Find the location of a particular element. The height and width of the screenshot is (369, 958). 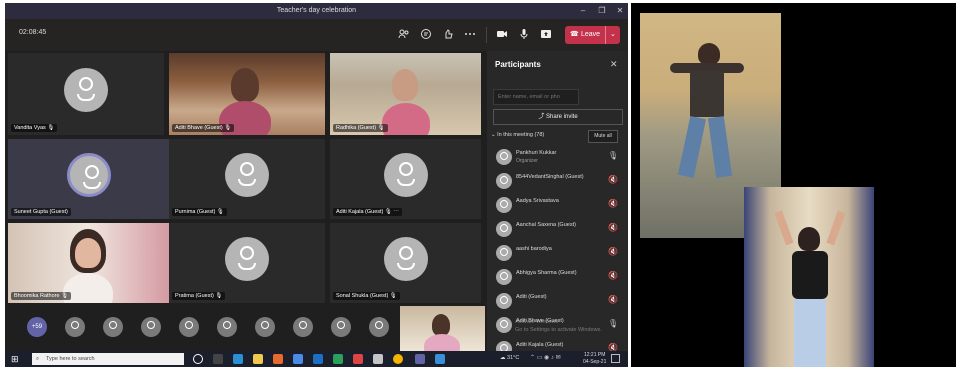

chat-icon is located at coordinates (426, 35).